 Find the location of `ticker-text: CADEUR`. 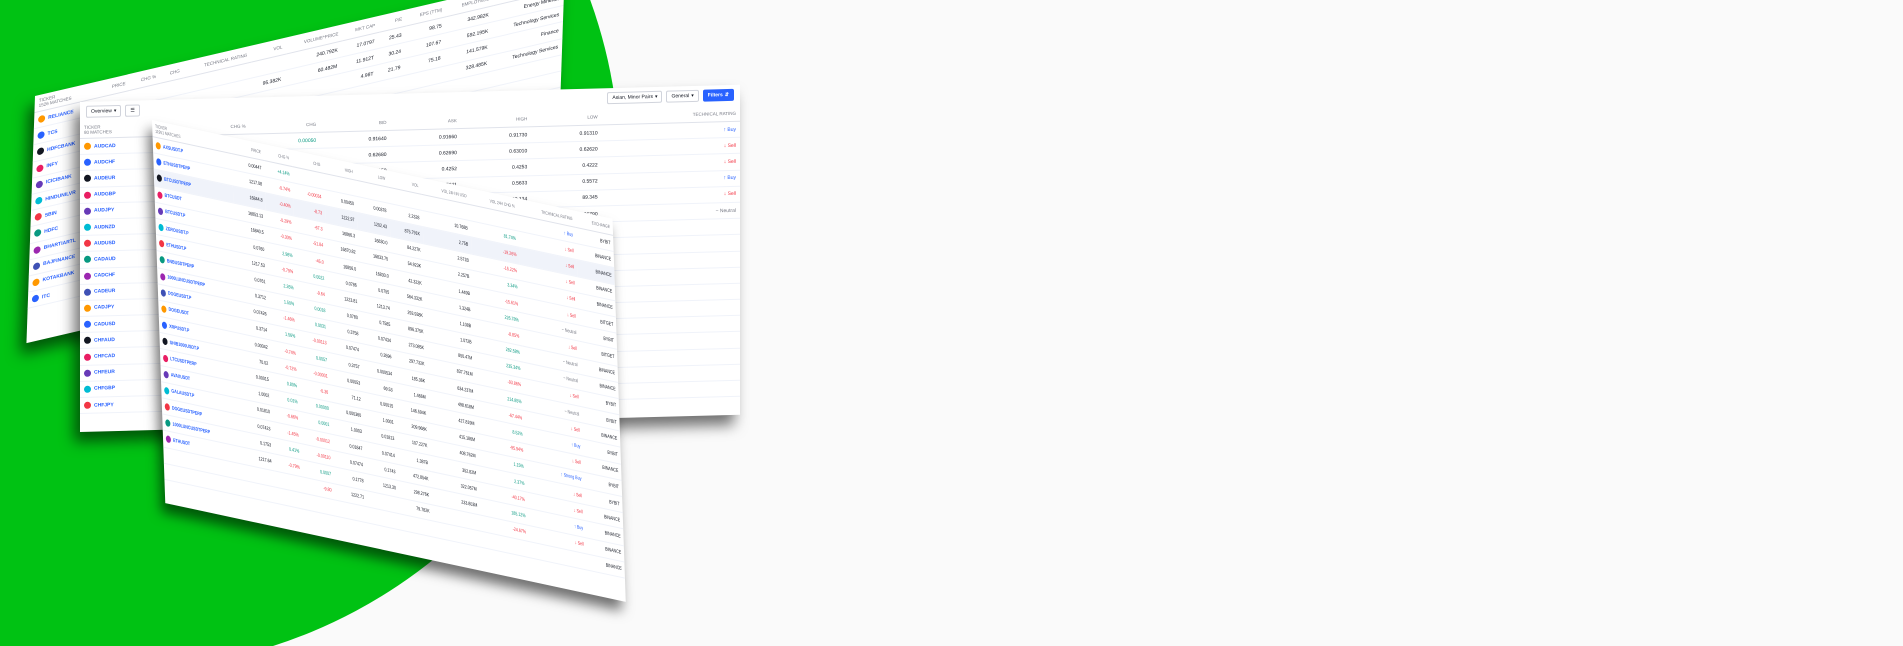

ticker-text: CADEUR is located at coordinates (105, 291).